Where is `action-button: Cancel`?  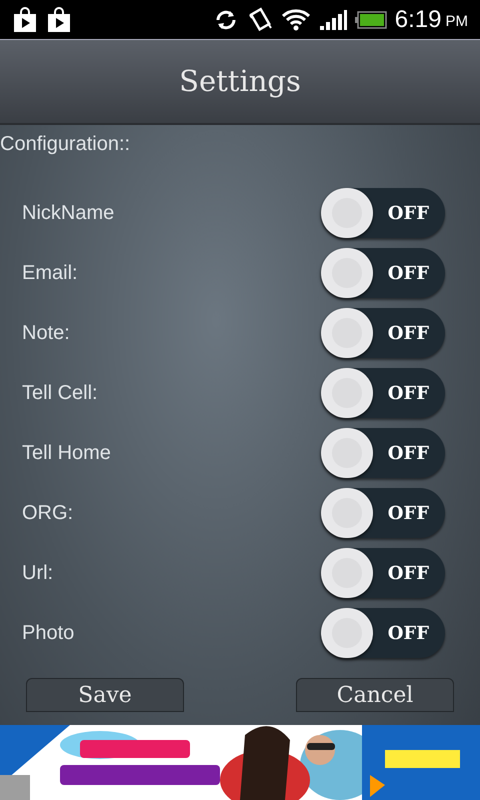
action-button: Cancel is located at coordinates (375, 695).